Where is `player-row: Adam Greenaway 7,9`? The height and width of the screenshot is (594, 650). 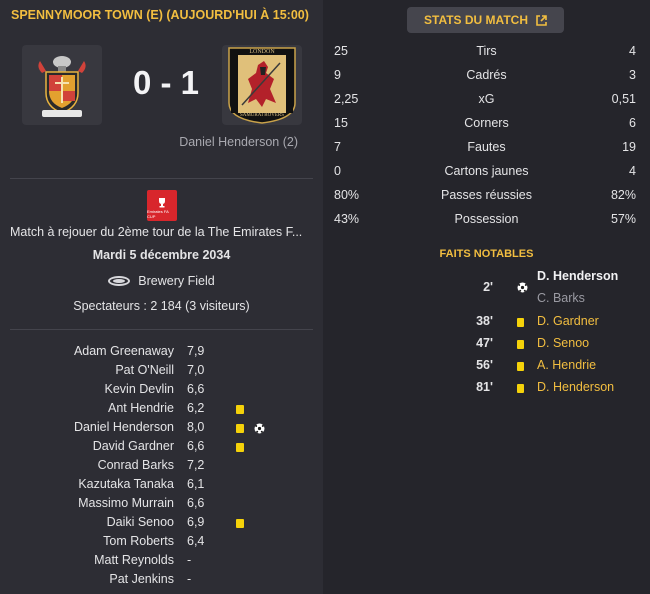
player-row: Adam Greenaway 7,9 is located at coordinates (161, 351).